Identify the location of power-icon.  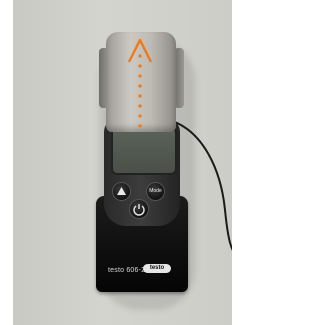
(139, 210).